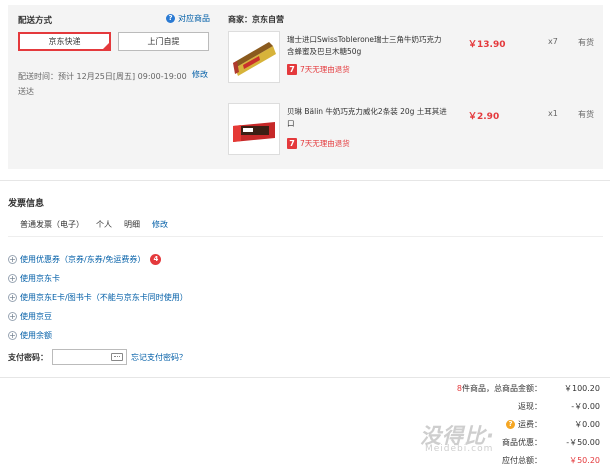 The image size is (610, 475). Describe the element at coordinates (551, 460) in the screenshot. I see `summary-due-row: 应付总额： ￥50.20` at that location.